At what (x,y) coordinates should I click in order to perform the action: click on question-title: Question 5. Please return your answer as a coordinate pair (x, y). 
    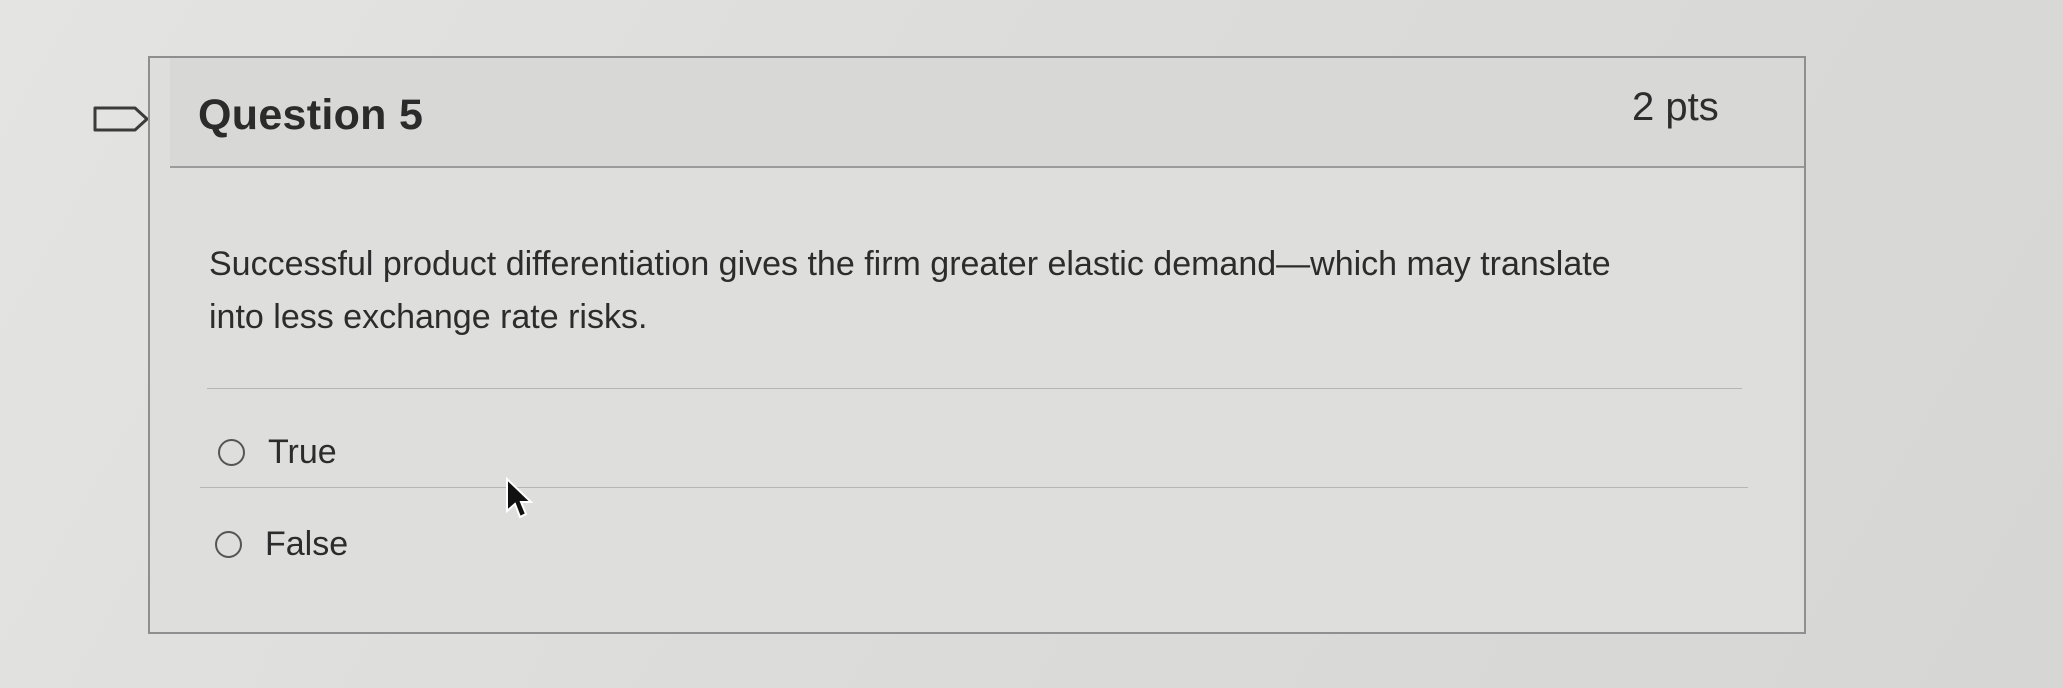
    Looking at the image, I should click on (311, 115).